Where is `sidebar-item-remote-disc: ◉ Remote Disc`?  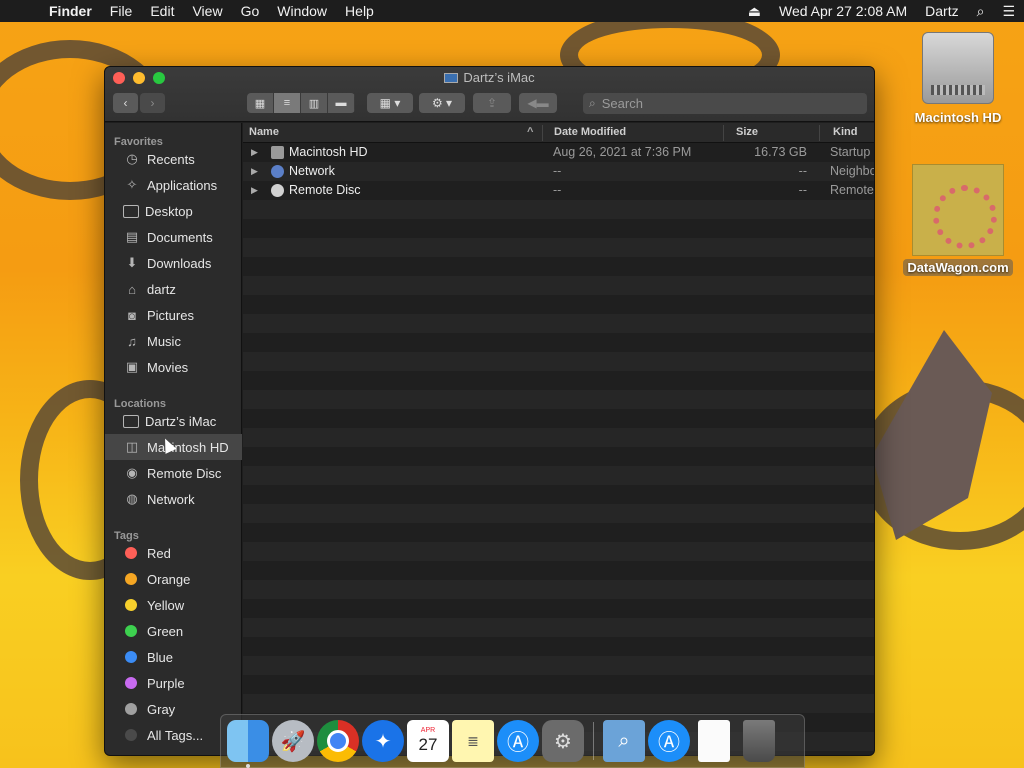
sidebar-item-remote-disc: ◉ Remote Disc is located at coordinates (173, 473).